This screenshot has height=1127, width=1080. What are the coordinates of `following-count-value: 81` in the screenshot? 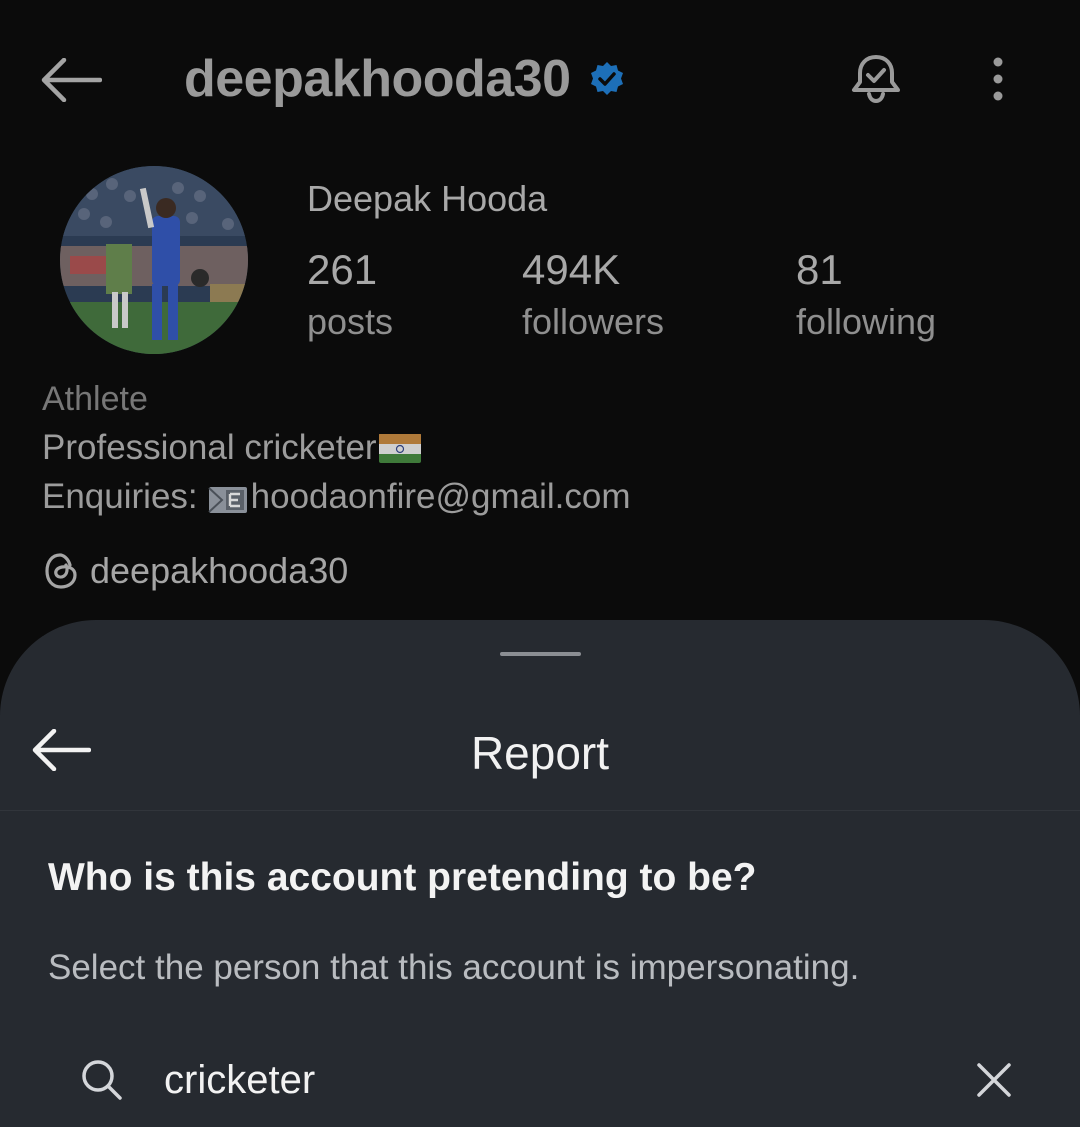 It's located at (819, 269).